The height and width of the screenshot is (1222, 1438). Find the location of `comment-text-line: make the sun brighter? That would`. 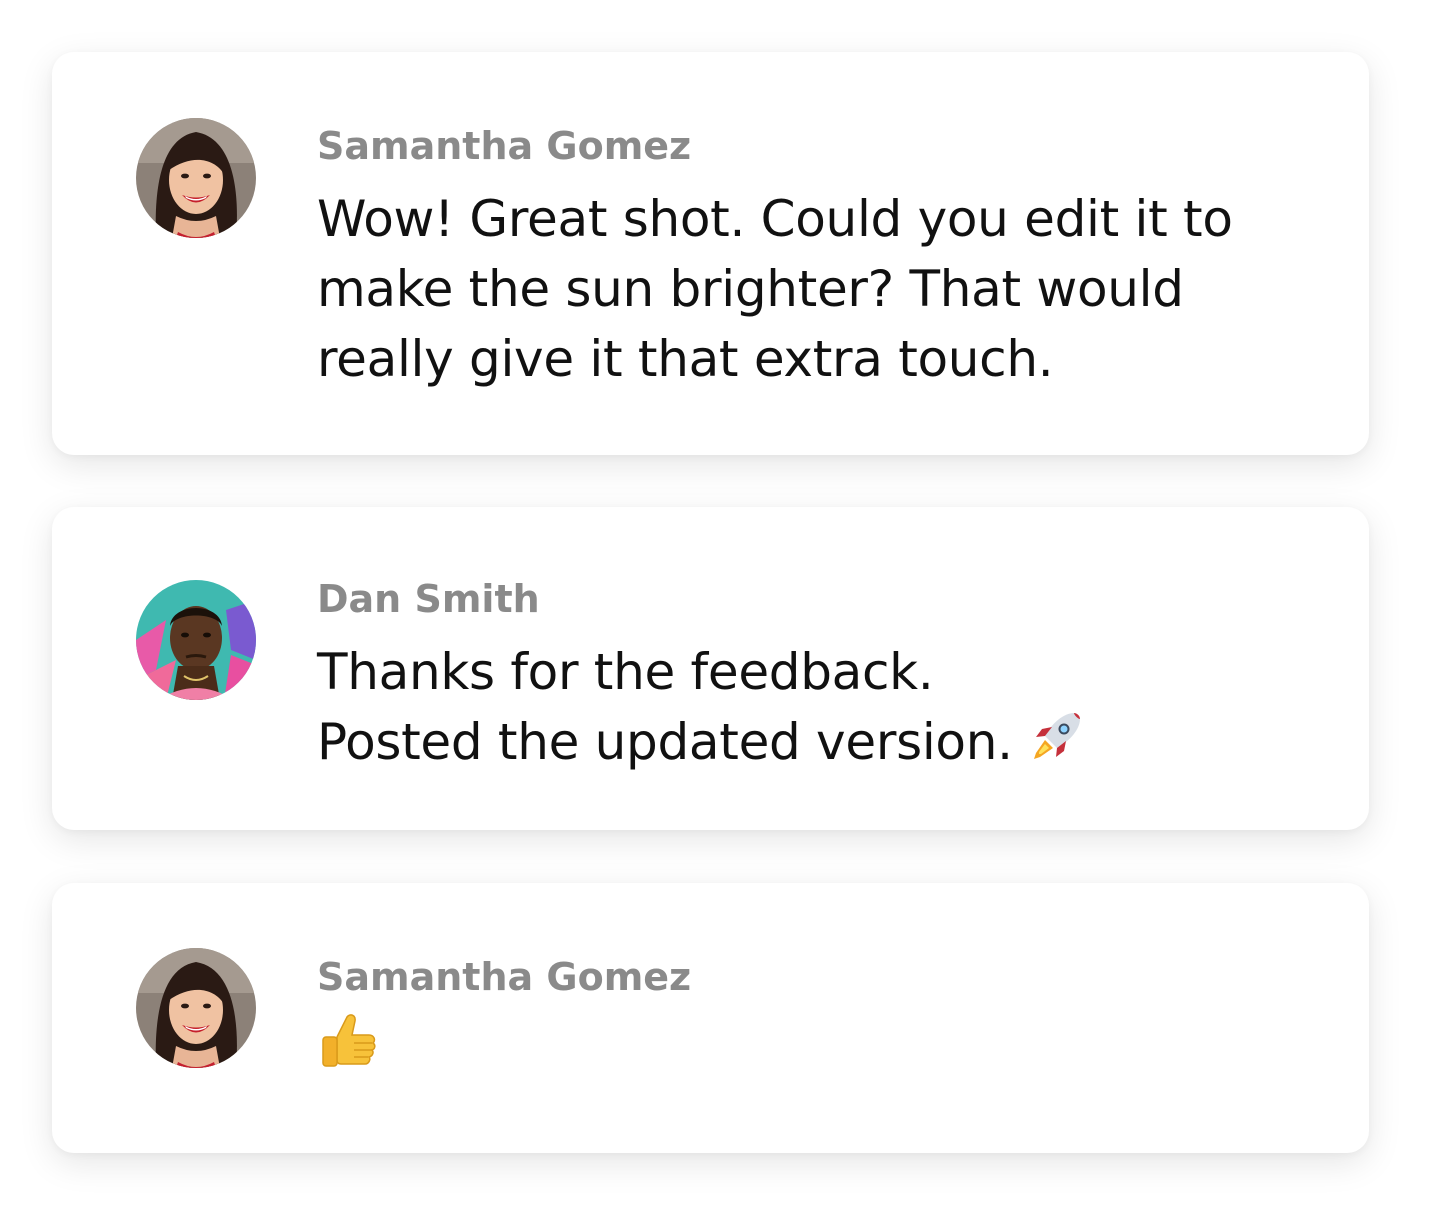

comment-text-line: make the sun brighter? That would is located at coordinates (750, 289).